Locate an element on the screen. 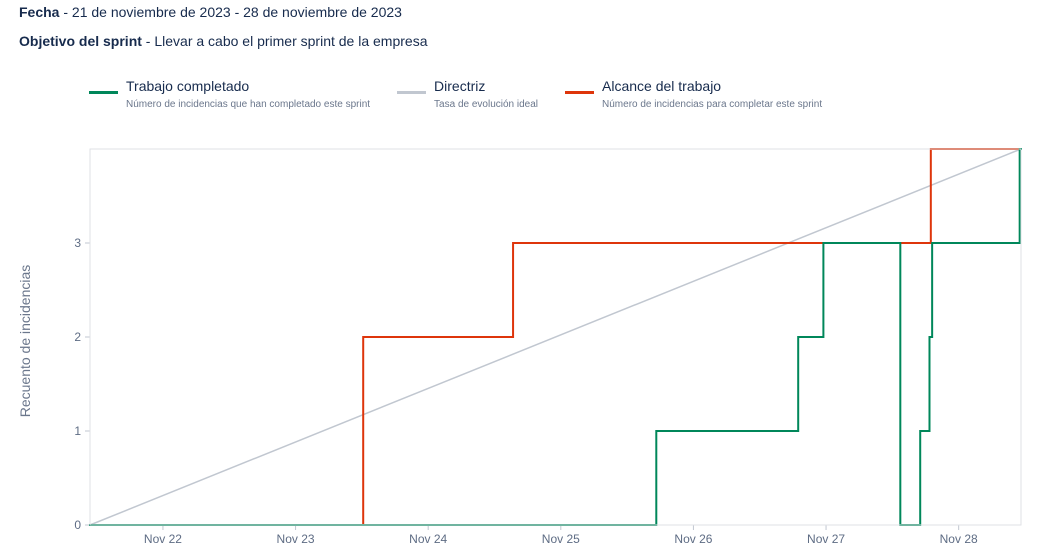 The height and width of the screenshot is (552, 1064). x-tick-label: Nov 27 is located at coordinates (826, 539).